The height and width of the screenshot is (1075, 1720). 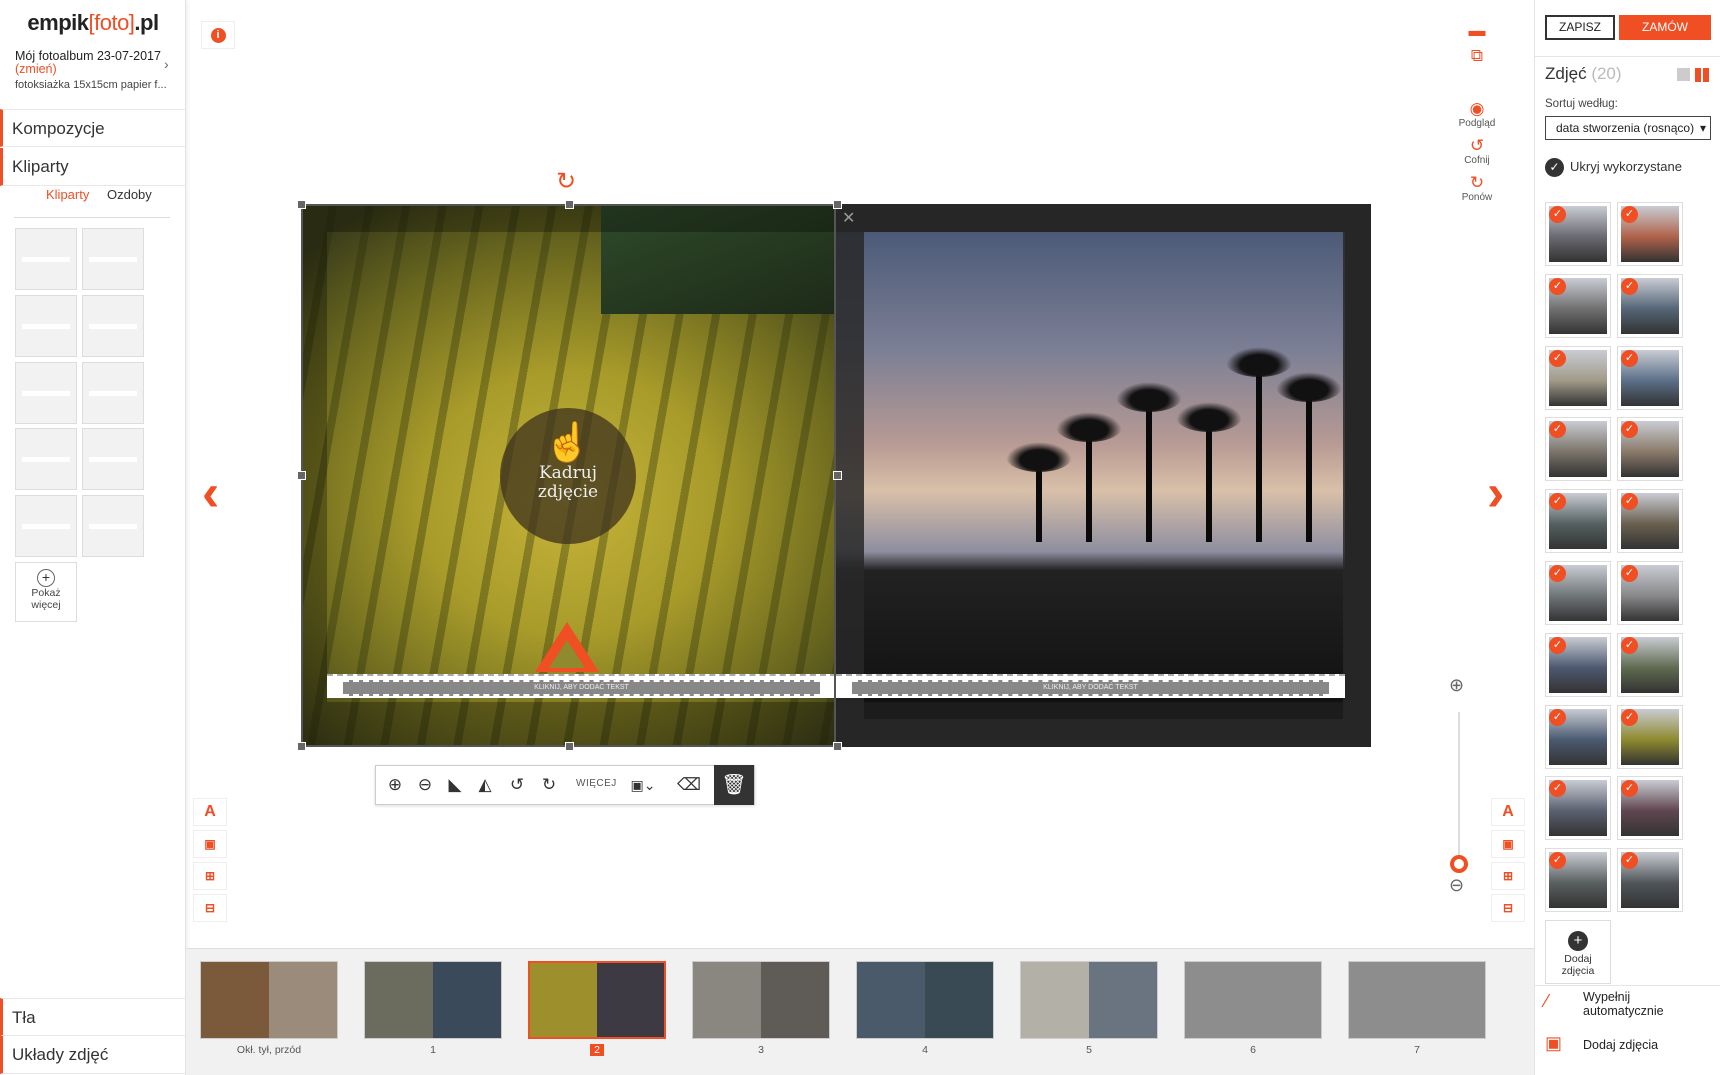 What do you see at coordinates (1508, 876) in the screenshot?
I see `add-page-right-icon: ⊞` at bounding box center [1508, 876].